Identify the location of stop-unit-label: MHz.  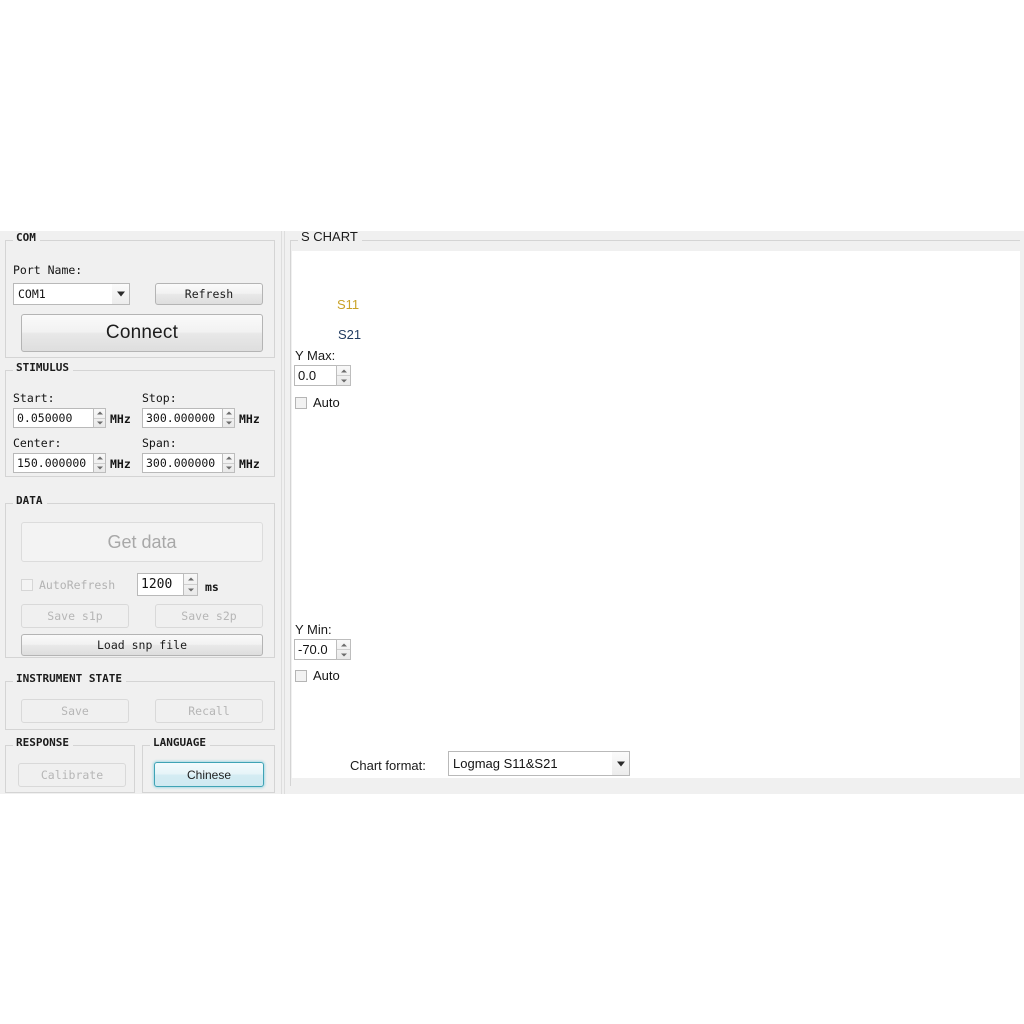
(249, 419).